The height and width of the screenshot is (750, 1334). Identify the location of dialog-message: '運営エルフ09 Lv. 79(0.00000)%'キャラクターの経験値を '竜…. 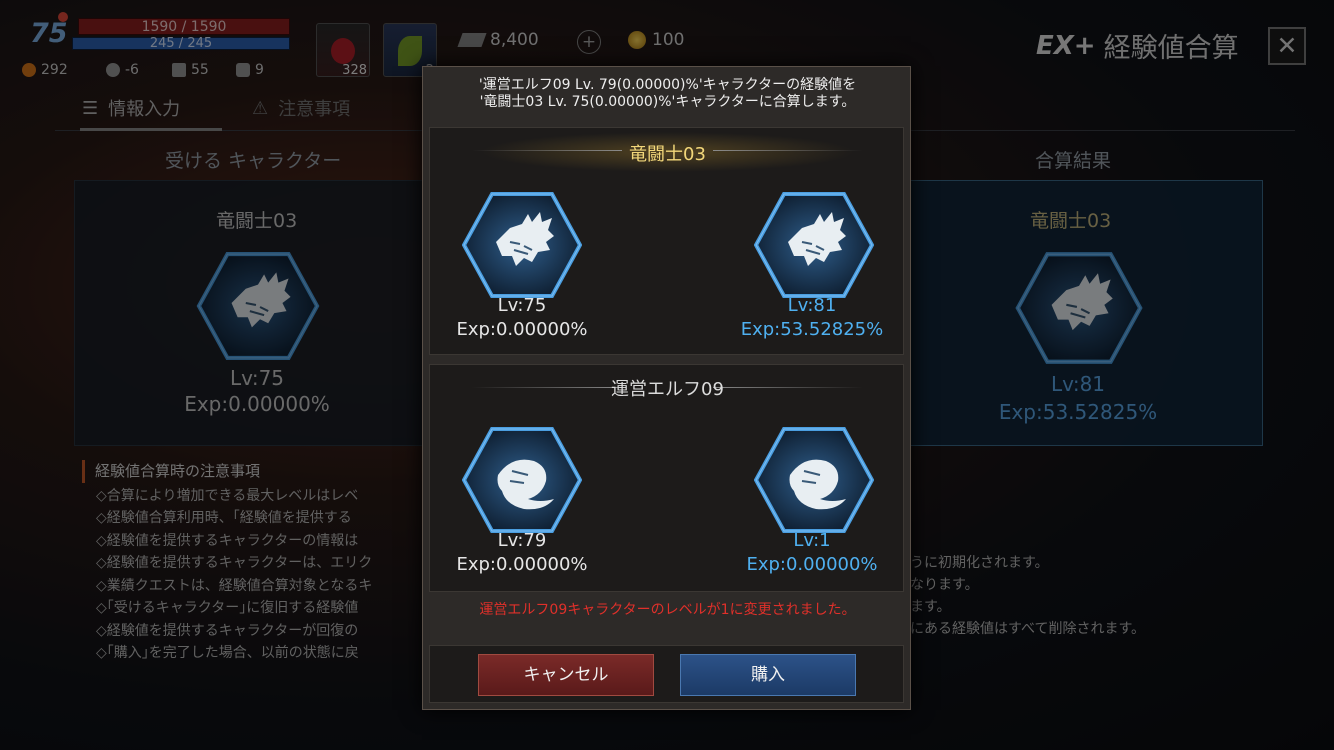
(667, 94).